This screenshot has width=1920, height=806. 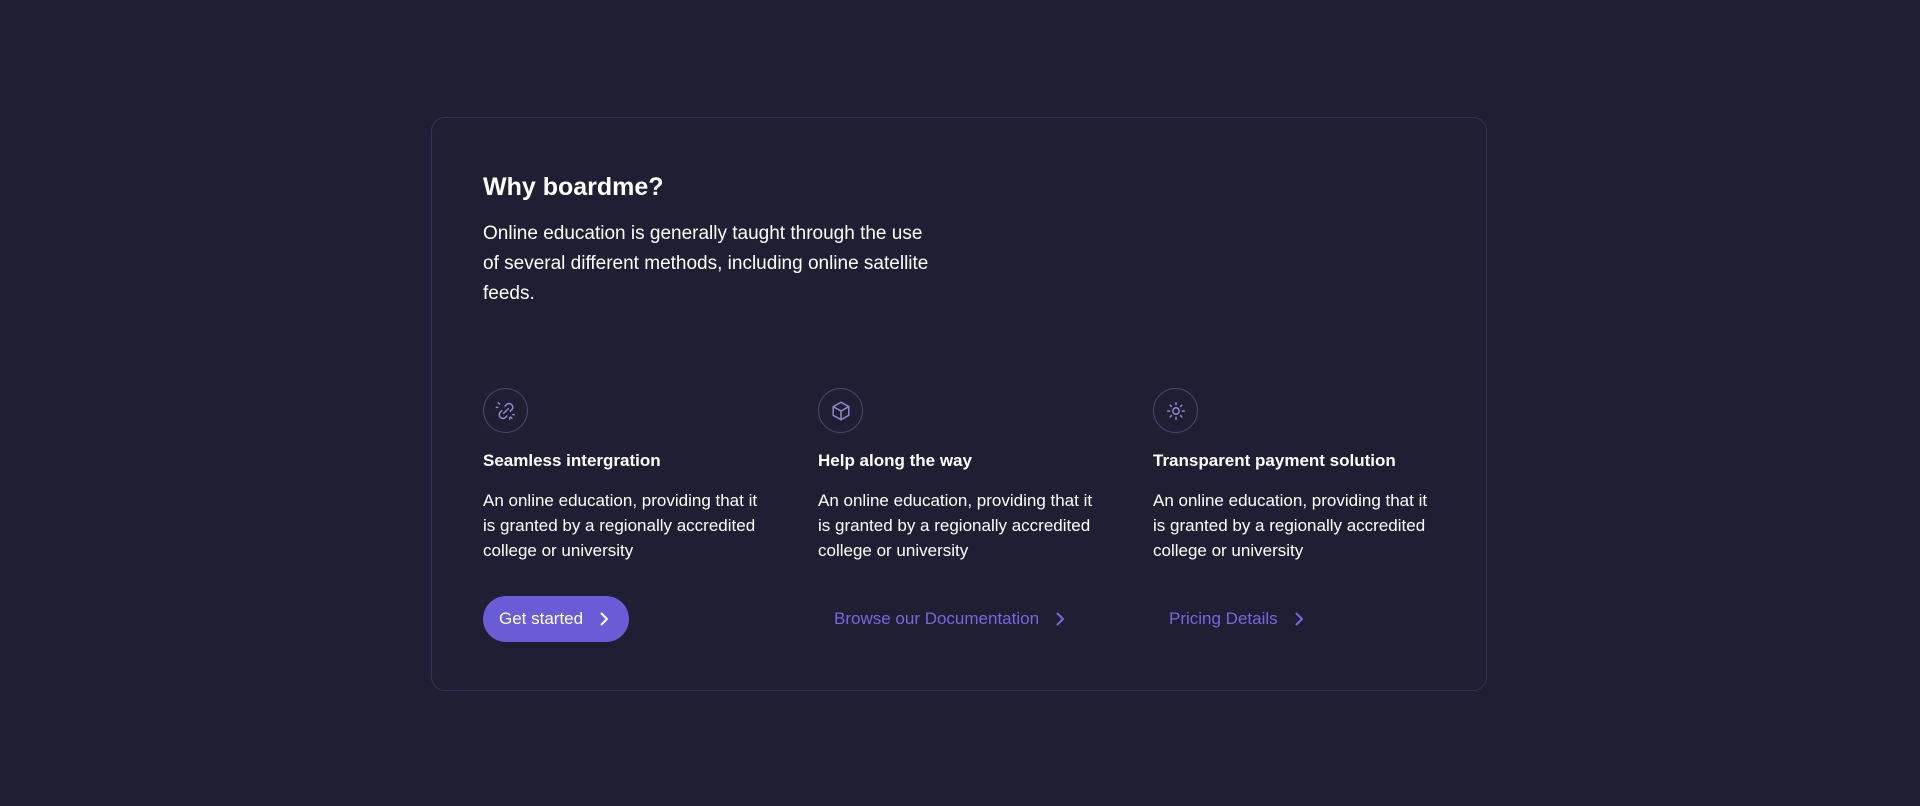 I want to click on get-started-button: Get started, so click(x=556, y=619).